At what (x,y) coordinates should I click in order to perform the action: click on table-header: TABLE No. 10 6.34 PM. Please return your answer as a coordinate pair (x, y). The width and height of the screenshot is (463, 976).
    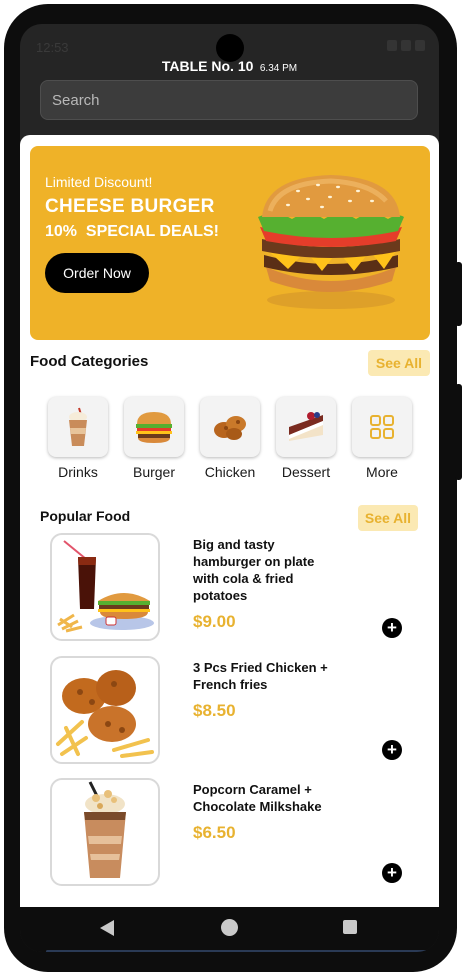
    Looking at the image, I should click on (229, 67).